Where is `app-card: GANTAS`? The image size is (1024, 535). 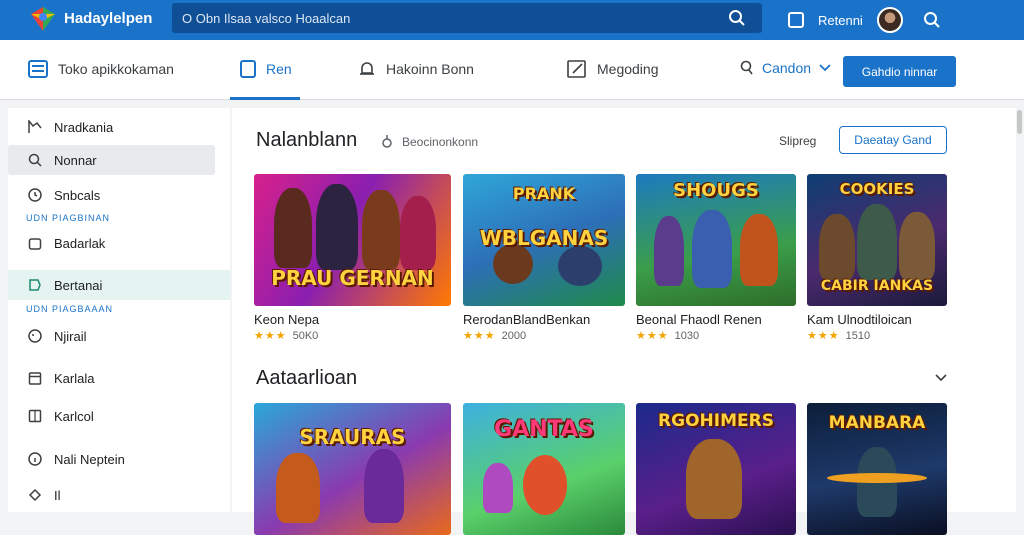
app-card: GANTAS is located at coordinates (544, 469).